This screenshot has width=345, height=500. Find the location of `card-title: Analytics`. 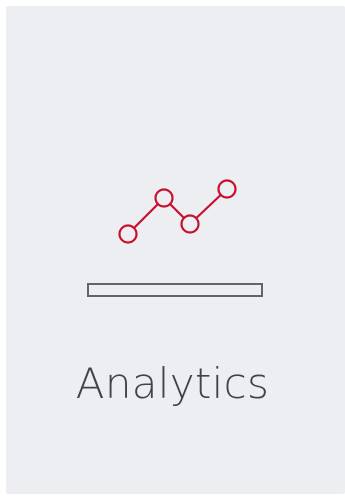

card-title: Analytics is located at coordinates (172, 383).